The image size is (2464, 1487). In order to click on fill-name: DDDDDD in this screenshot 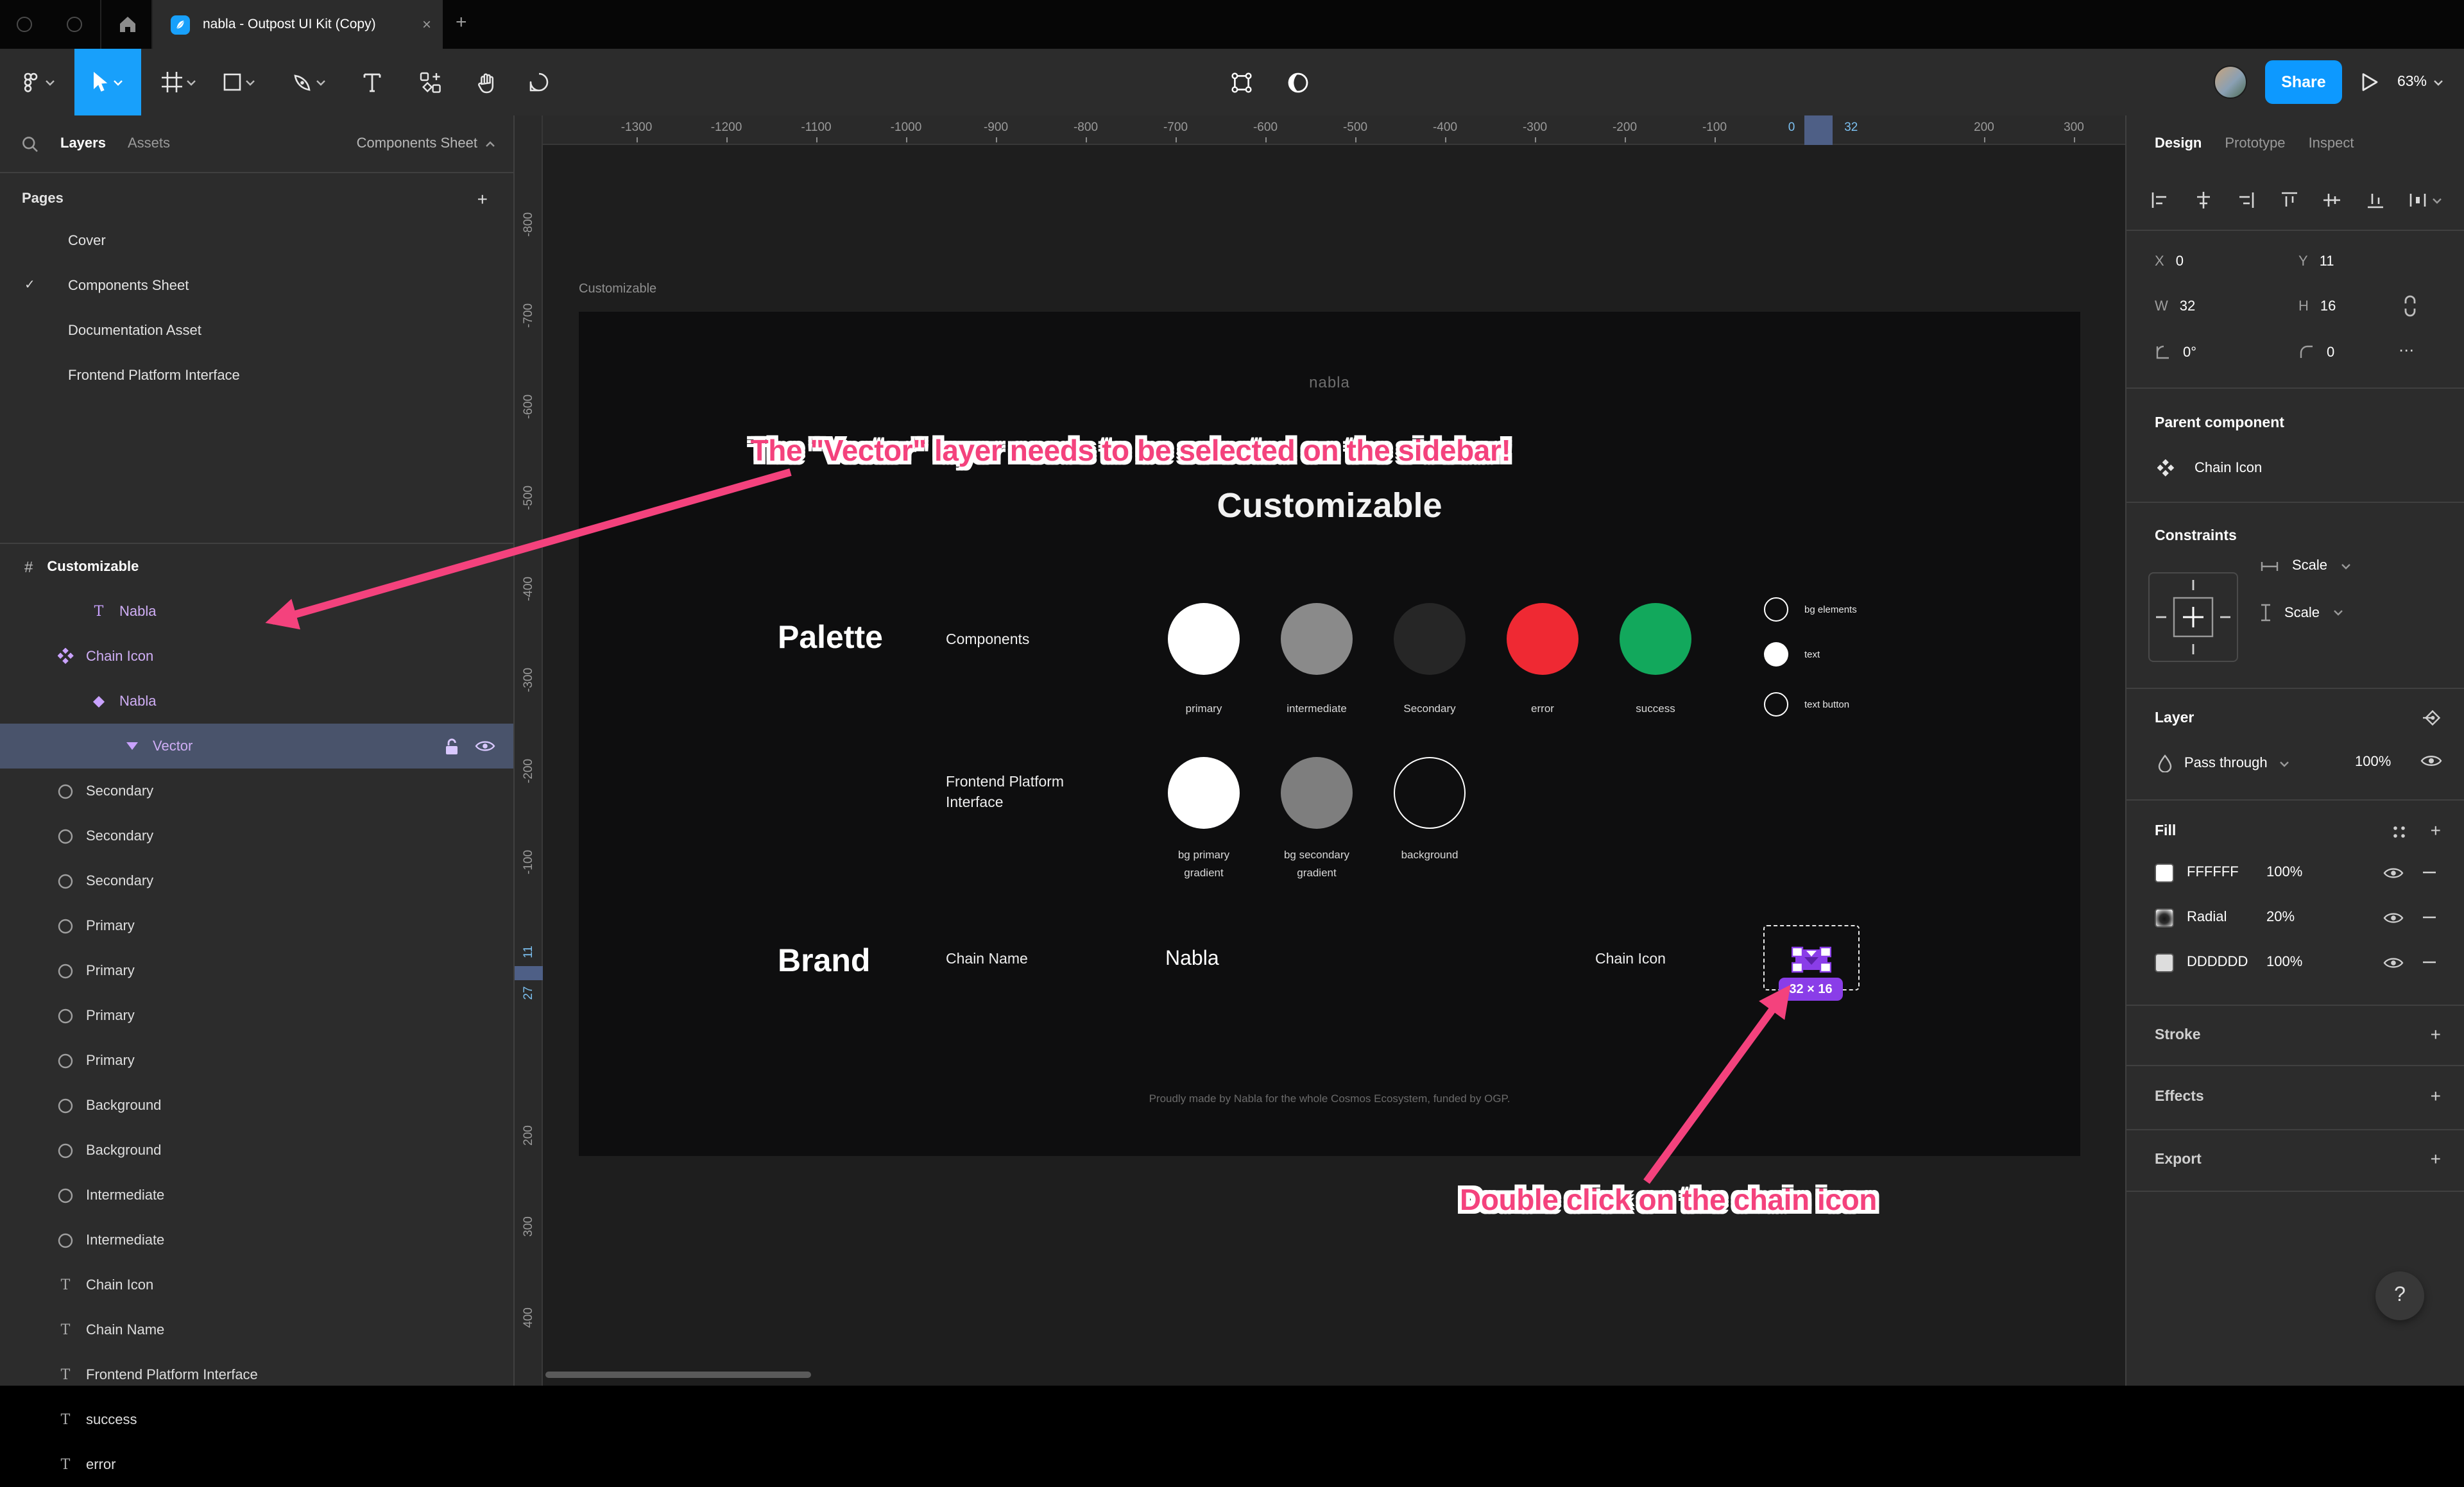, I will do `click(2226, 962)`.